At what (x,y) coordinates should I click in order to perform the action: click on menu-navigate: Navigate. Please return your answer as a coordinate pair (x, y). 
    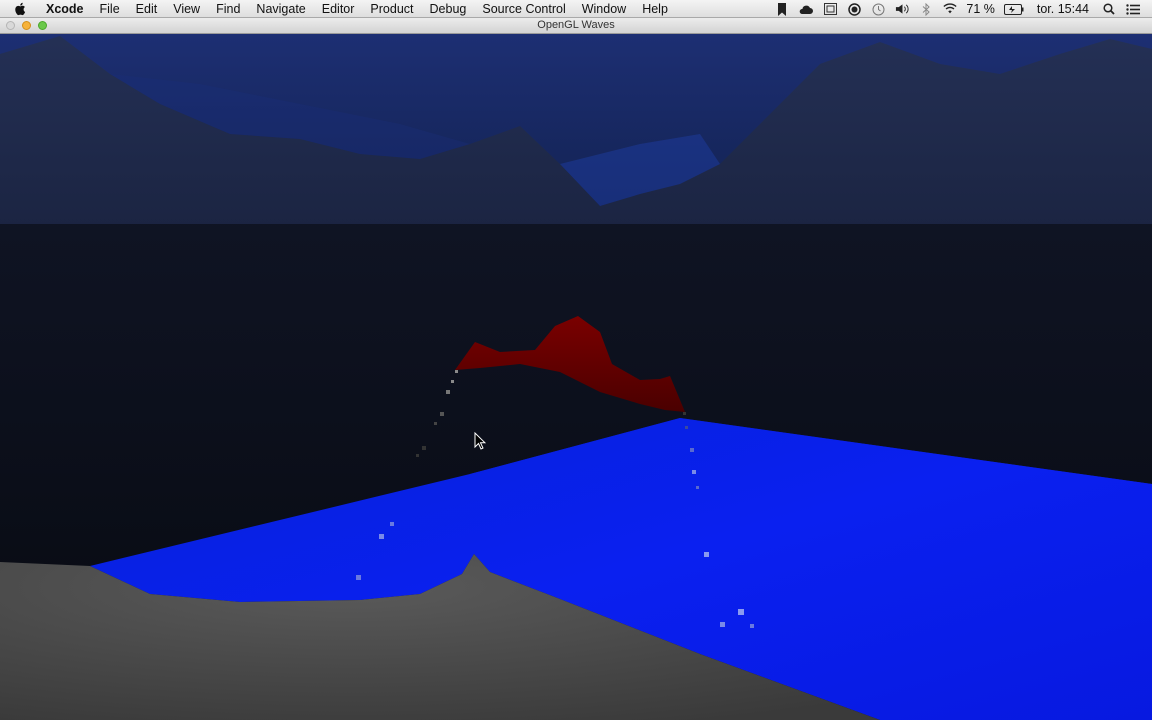
    Looking at the image, I should click on (280, 9).